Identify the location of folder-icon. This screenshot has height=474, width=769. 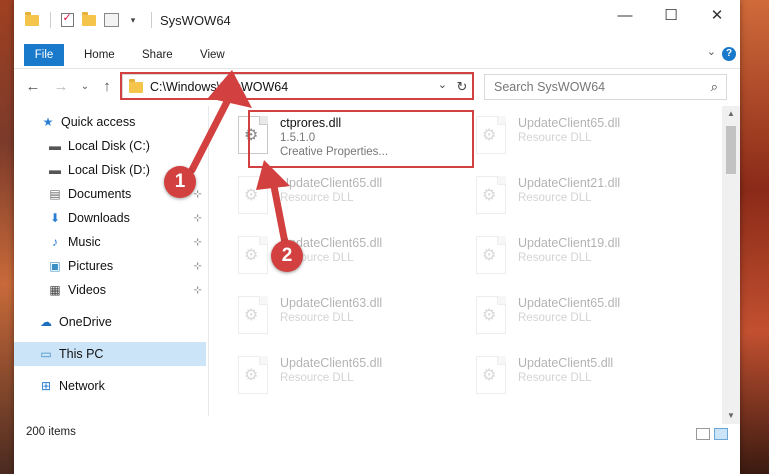
(32, 19).